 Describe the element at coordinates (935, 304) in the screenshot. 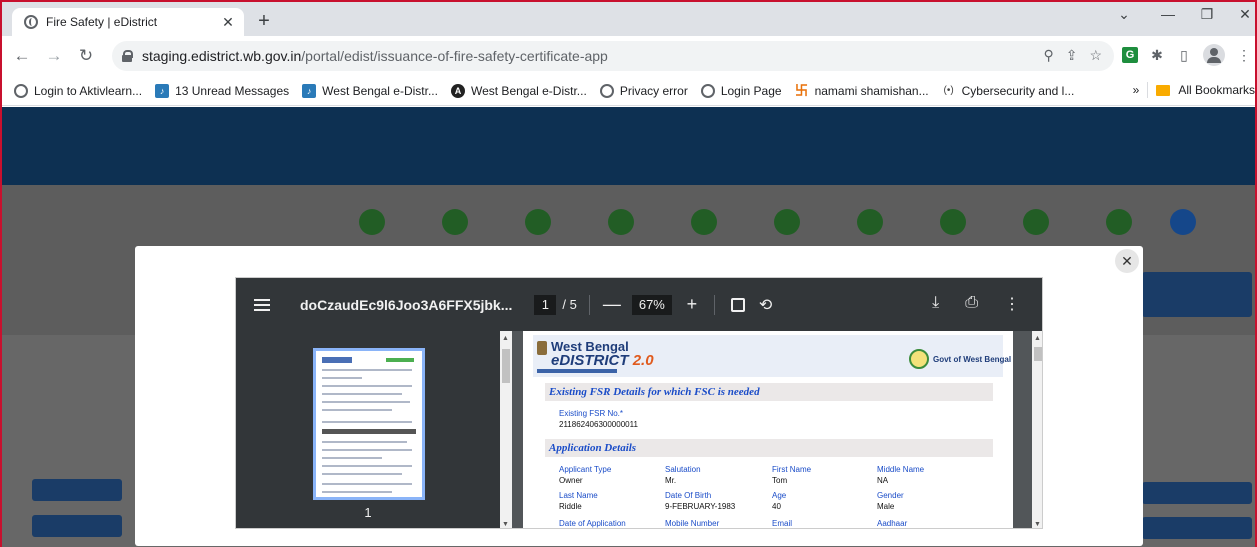

I see `download-icon: ⤓` at that location.